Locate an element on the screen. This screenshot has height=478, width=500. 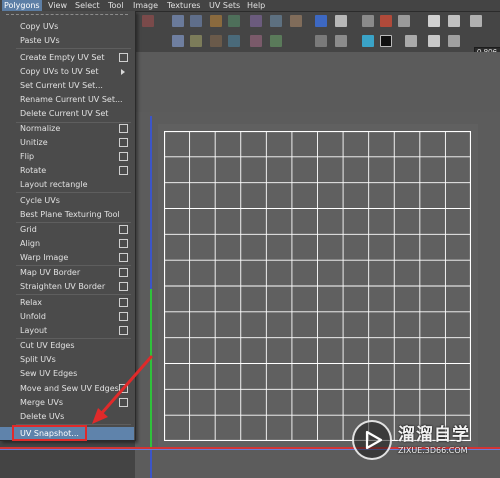
menu-item-warp-image: Warp Image is located at coordinates (67, 257).